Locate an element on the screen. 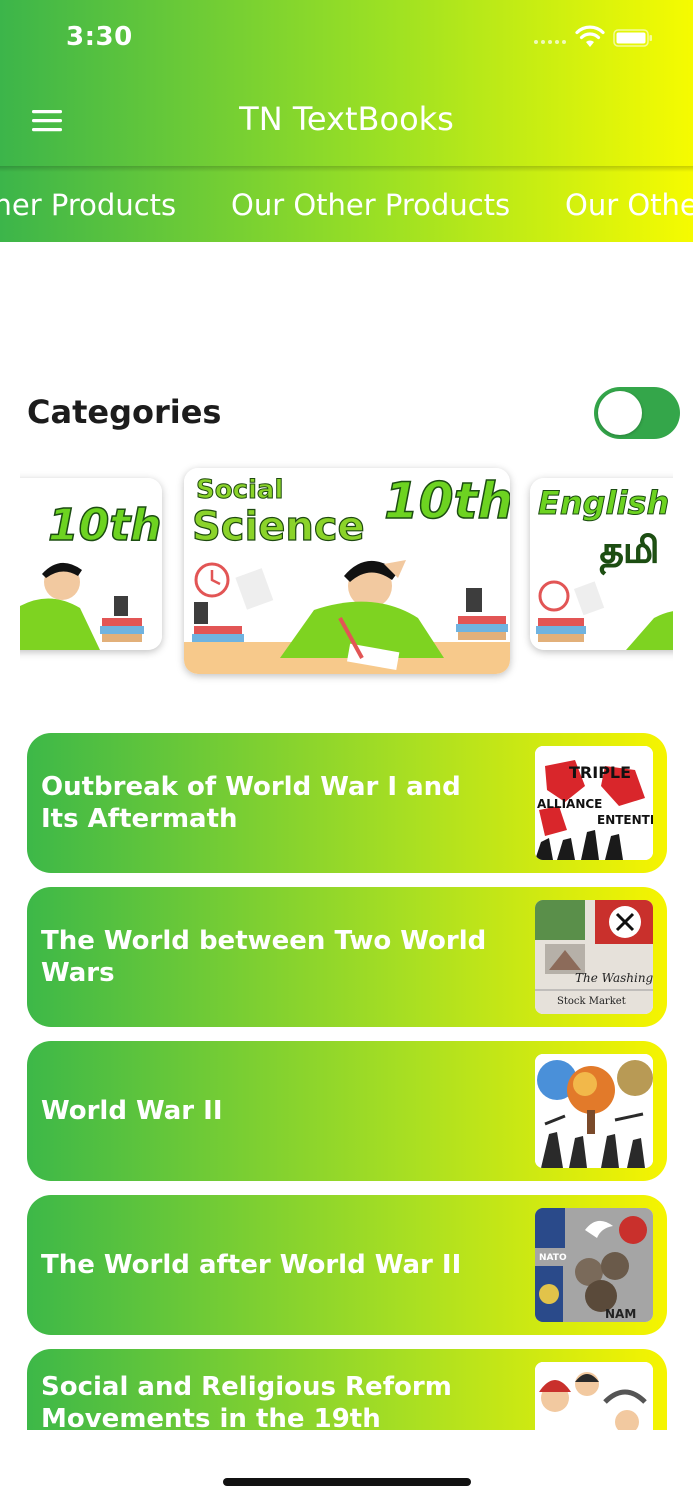 The height and width of the screenshot is (1500, 693). chapter-thumbnail: NATO NAM is located at coordinates (594, 1265).